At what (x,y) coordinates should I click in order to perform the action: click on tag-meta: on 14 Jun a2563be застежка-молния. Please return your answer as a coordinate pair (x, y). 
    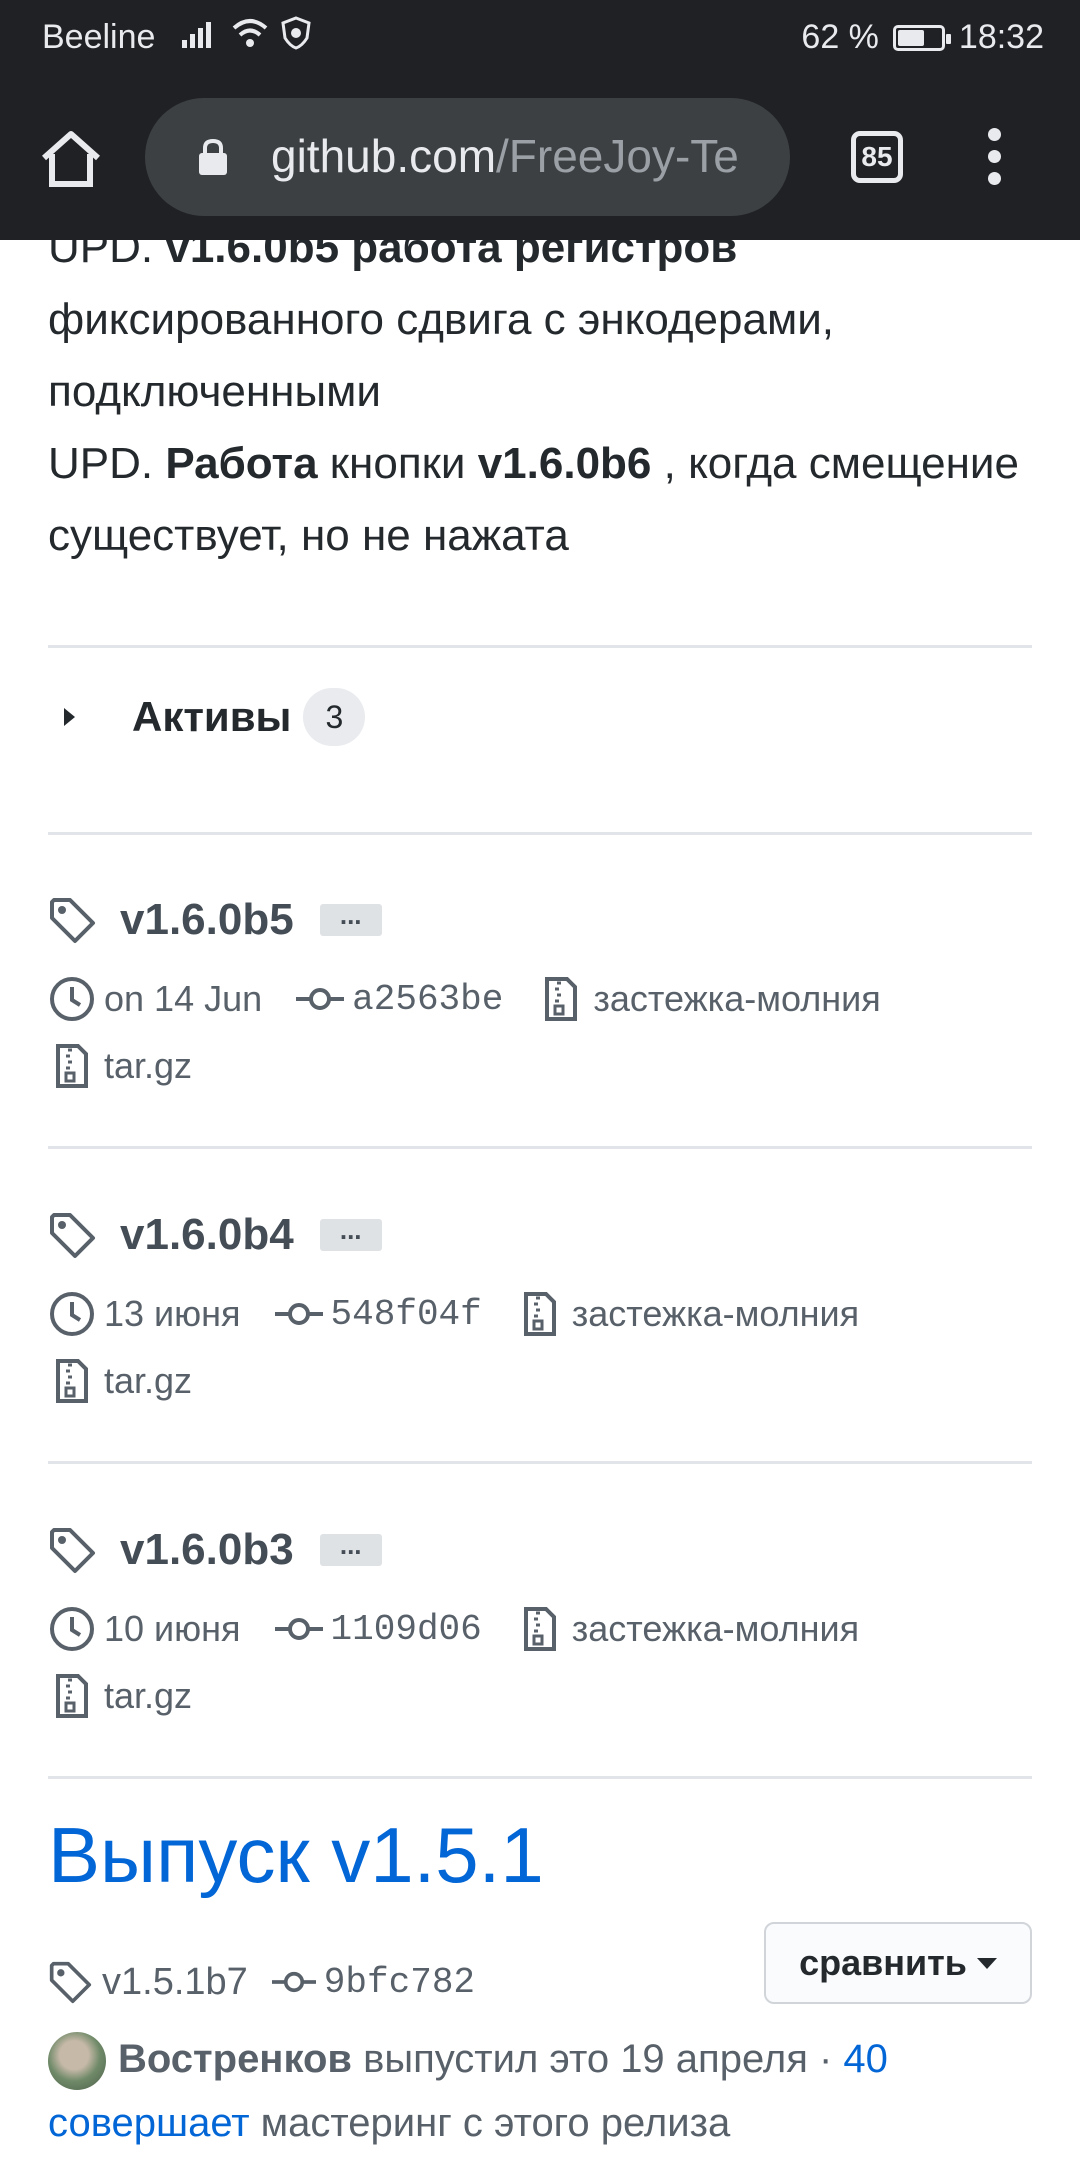
    Looking at the image, I should click on (464, 999).